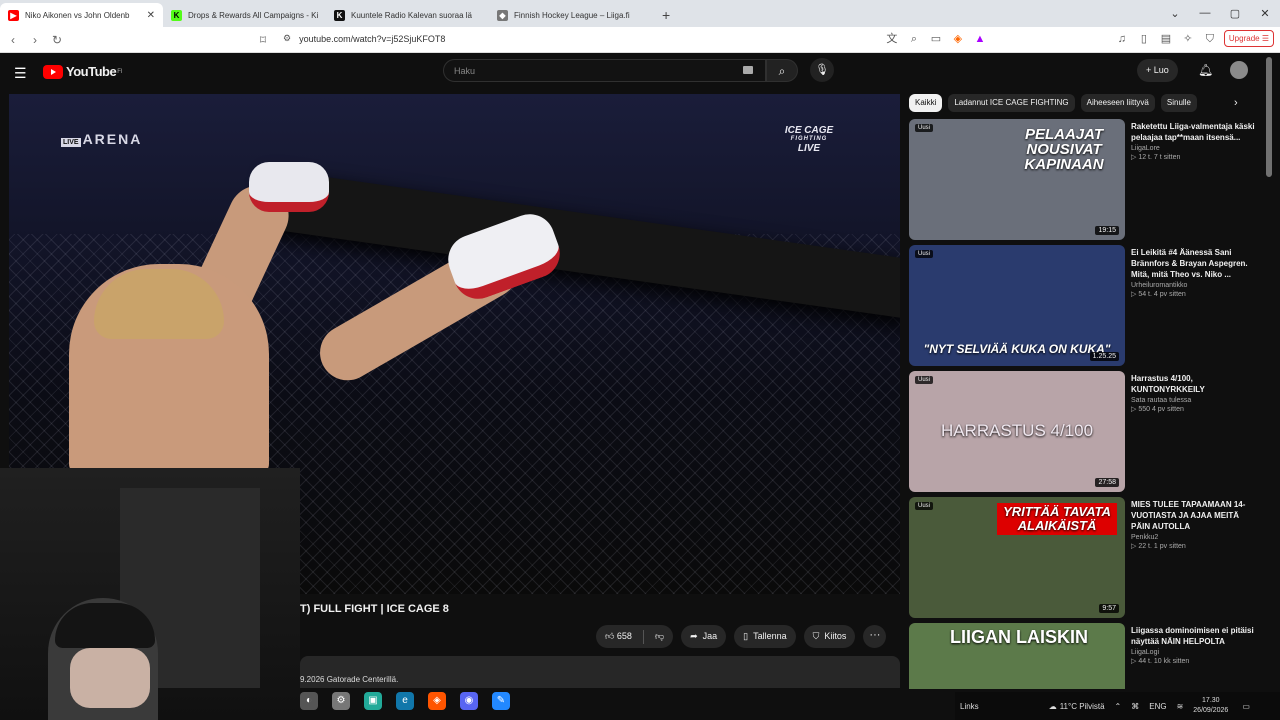 The image size is (1280, 720). What do you see at coordinates (411, 15) in the screenshot?
I see `tab-title: Kuuntele Radio Kalevan suoraa lä` at bounding box center [411, 15].